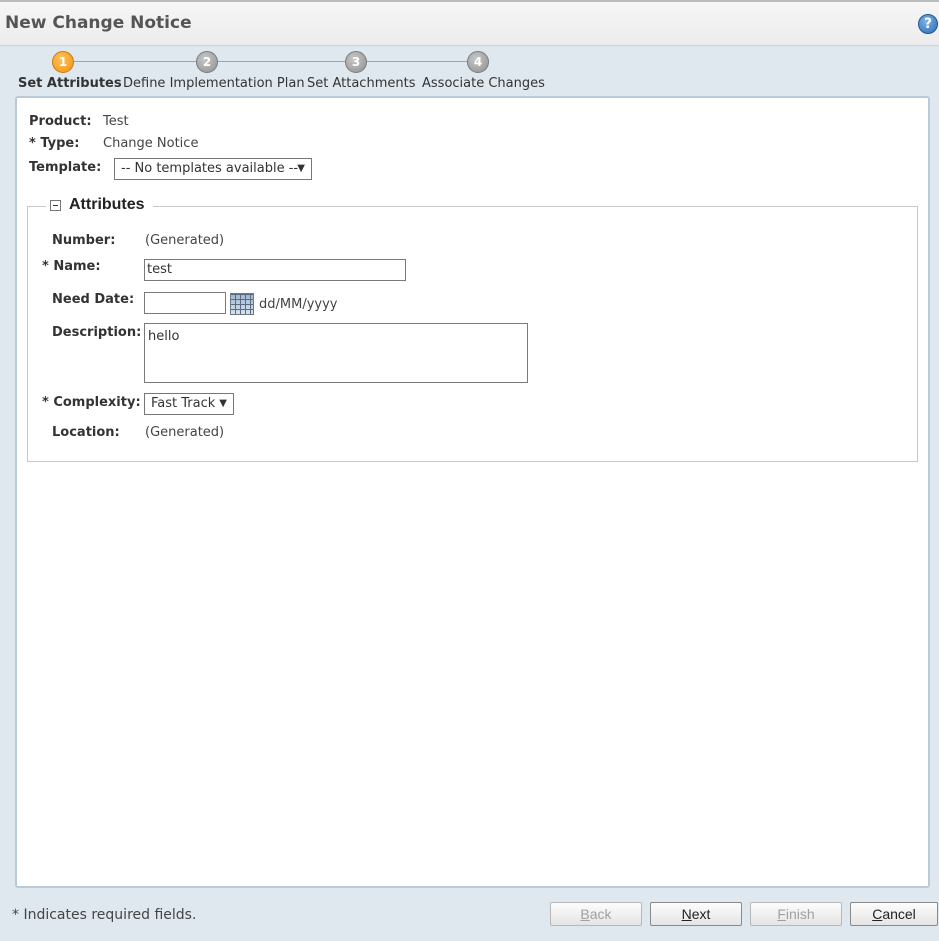  I want to click on type-label: * Type:, so click(54, 143).